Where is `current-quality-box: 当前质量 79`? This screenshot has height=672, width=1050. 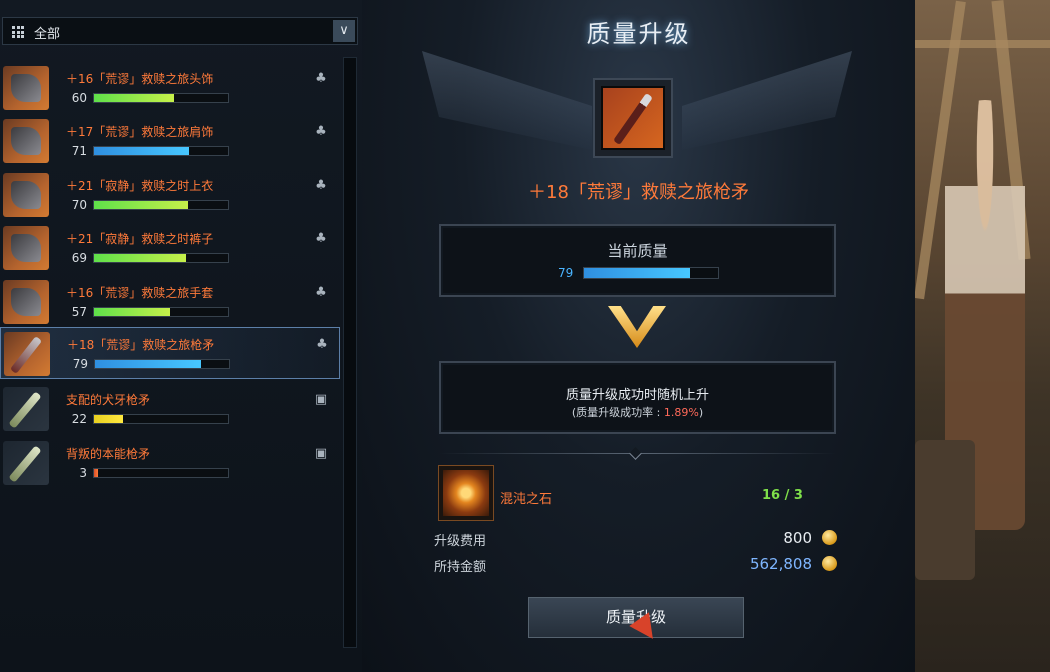
current-quality-box: 当前质量 79 is located at coordinates (637, 260).